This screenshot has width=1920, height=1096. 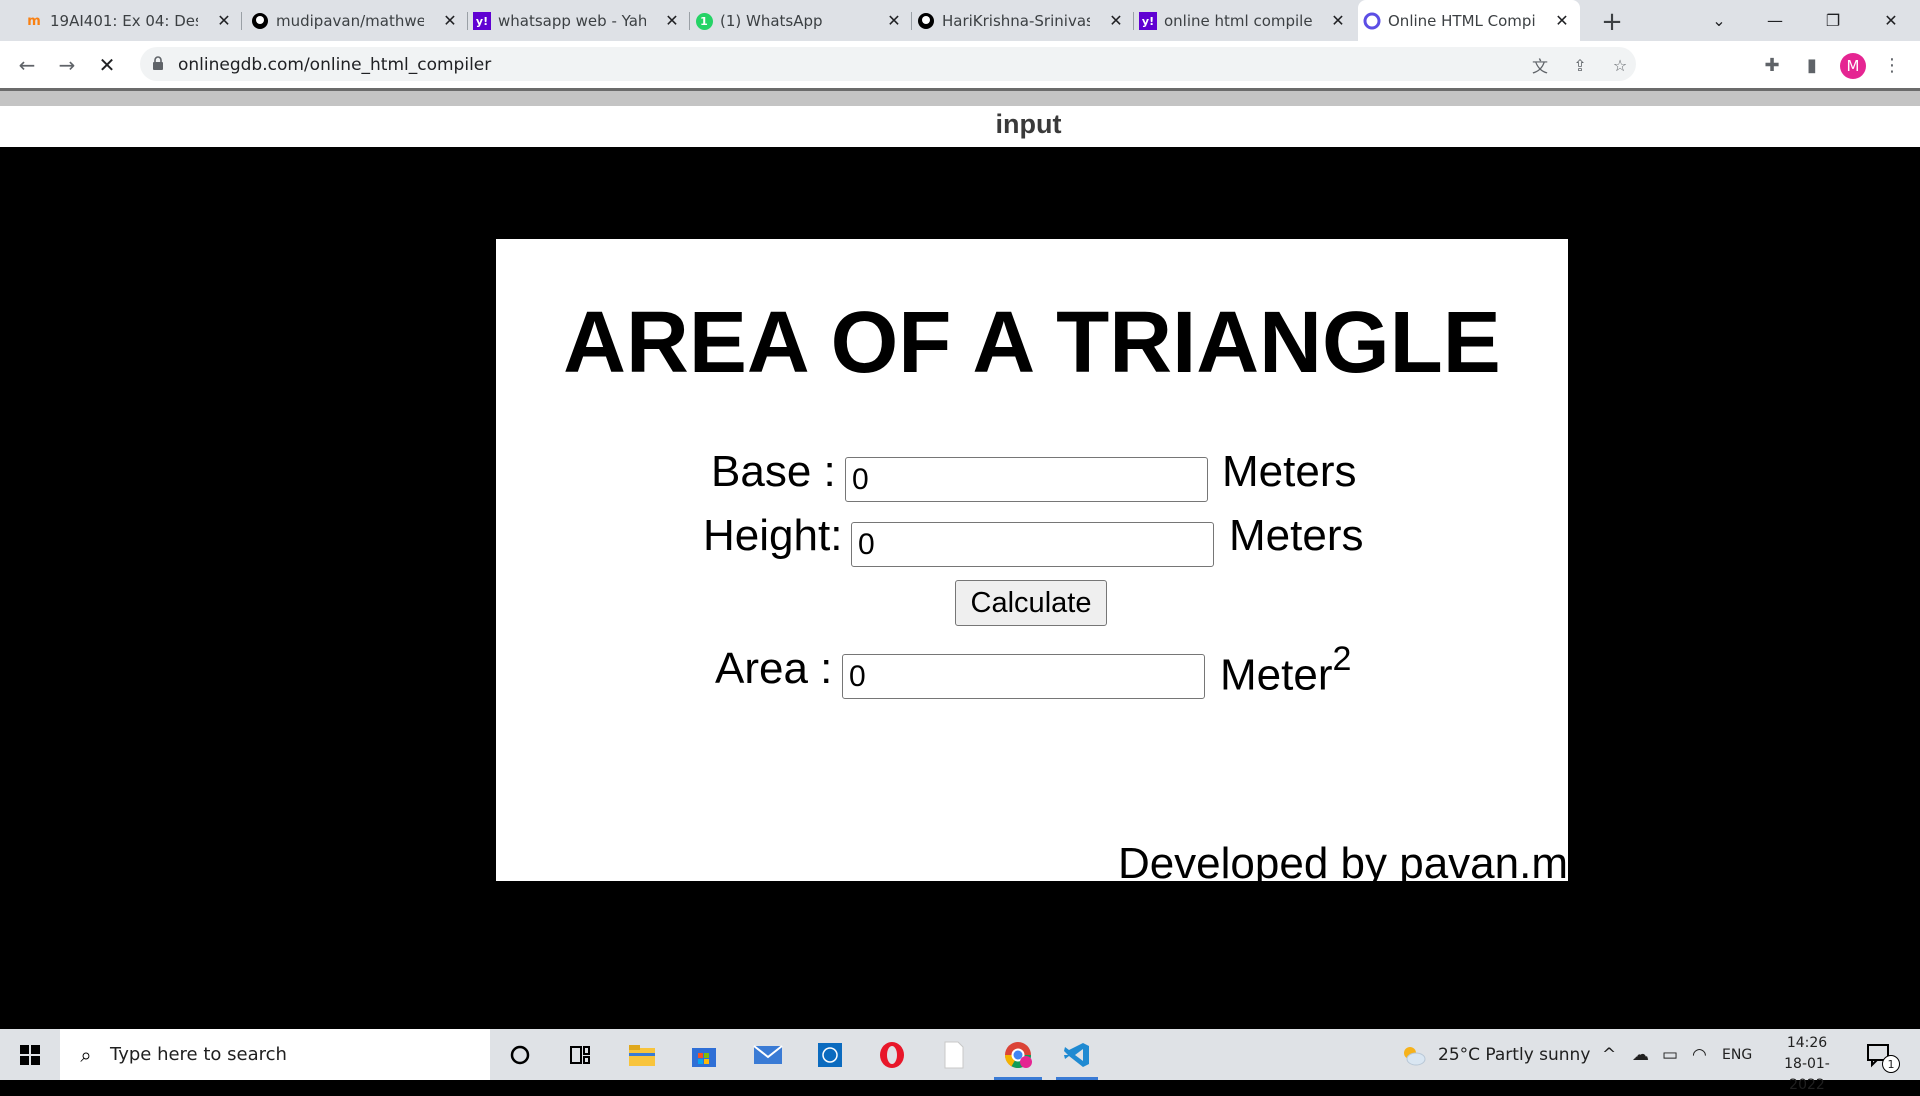 I want to click on menu-kebab-icon: ⋮, so click(x=1892, y=65).